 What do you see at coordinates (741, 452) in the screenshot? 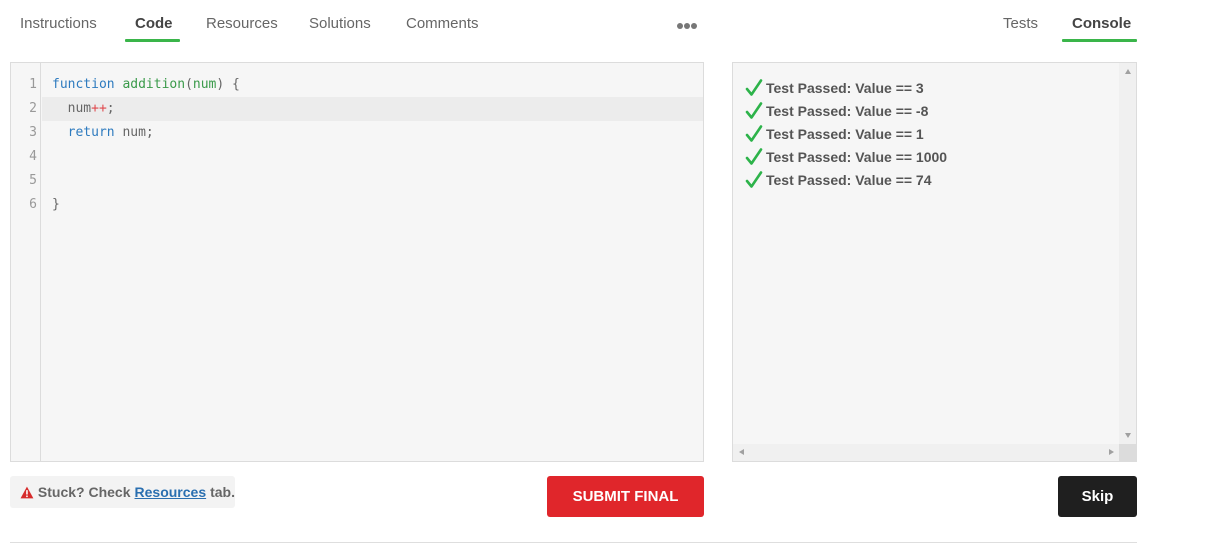
I see `scroll-left-arrow-icon` at bounding box center [741, 452].